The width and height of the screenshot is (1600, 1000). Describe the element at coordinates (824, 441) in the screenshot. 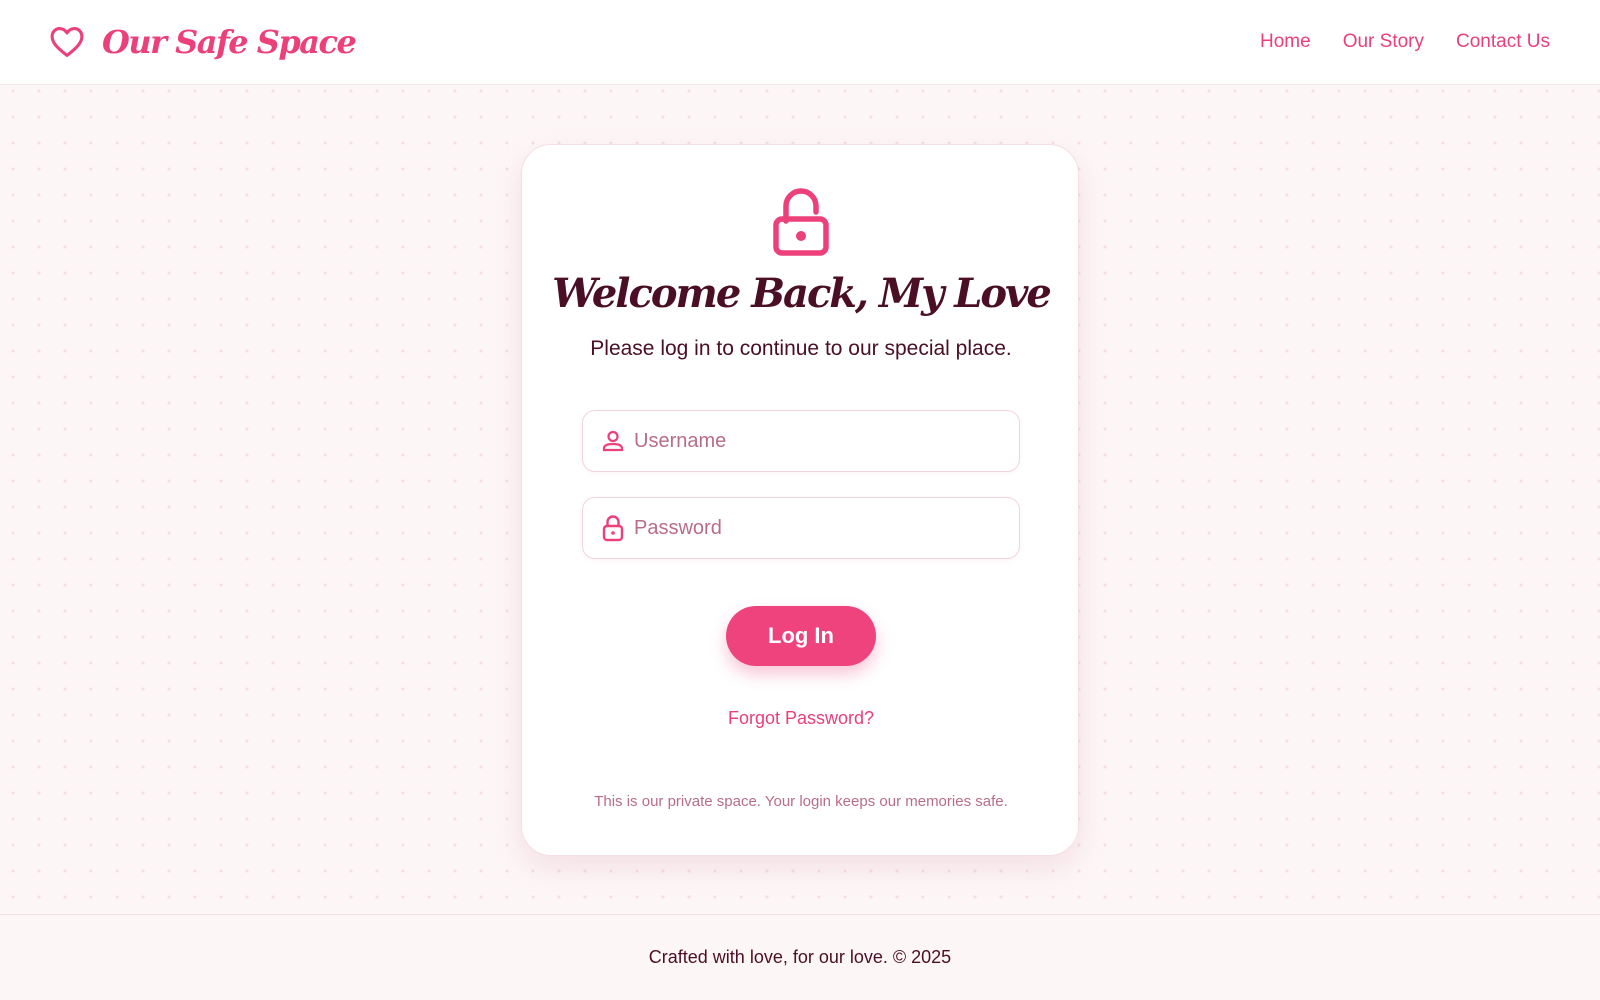

I see `username-input` at that location.